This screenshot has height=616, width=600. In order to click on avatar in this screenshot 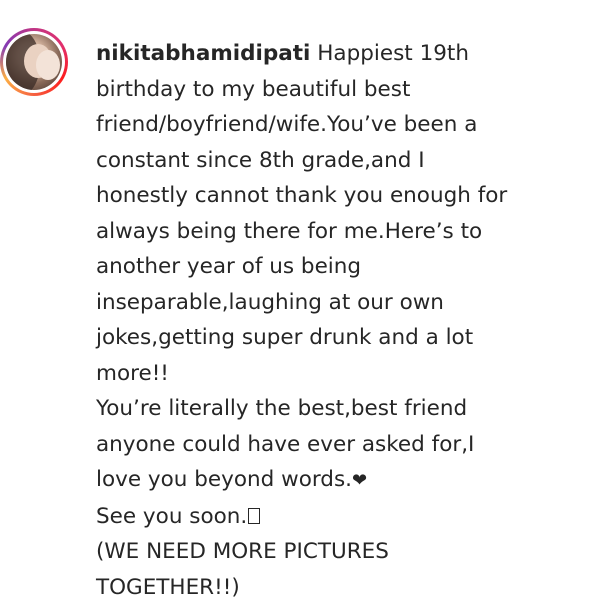, I will do `click(34, 62)`.